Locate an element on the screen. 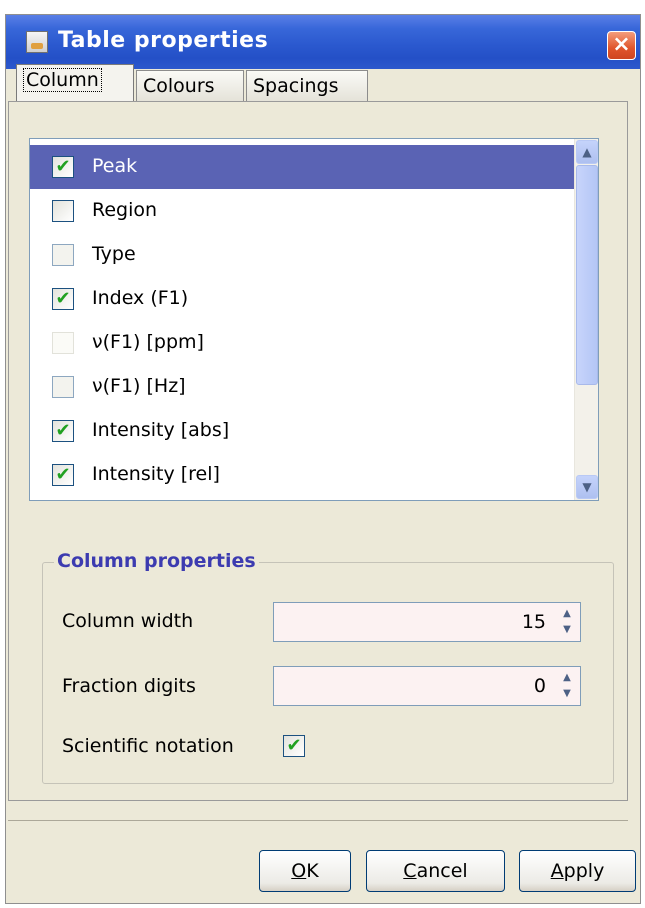  list-item-intensity-abs: ✔ Intensity [abs] is located at coordinates (303, 431).